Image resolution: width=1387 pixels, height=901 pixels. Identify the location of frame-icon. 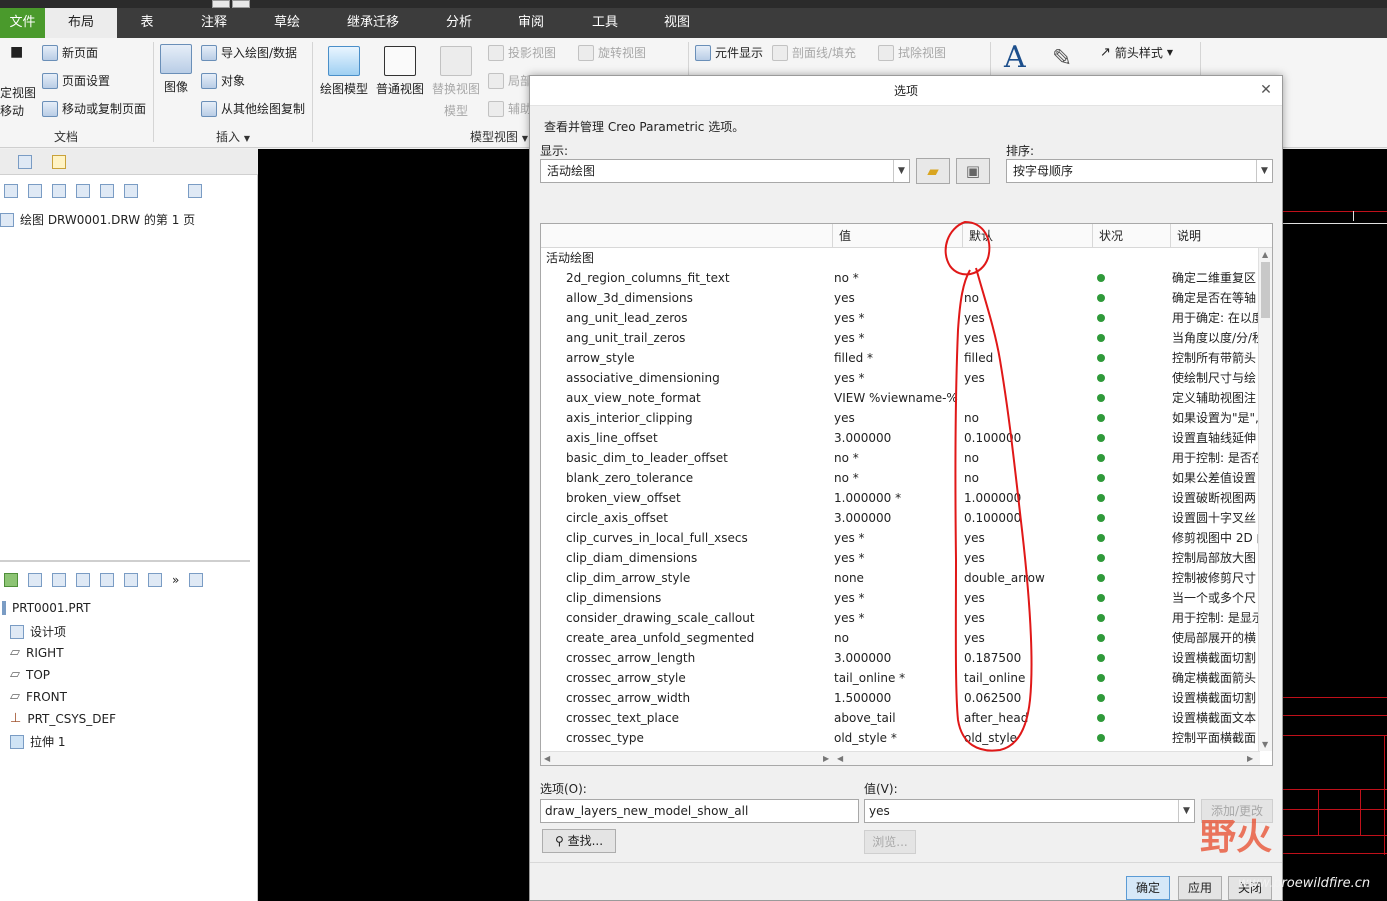
(107, 191).